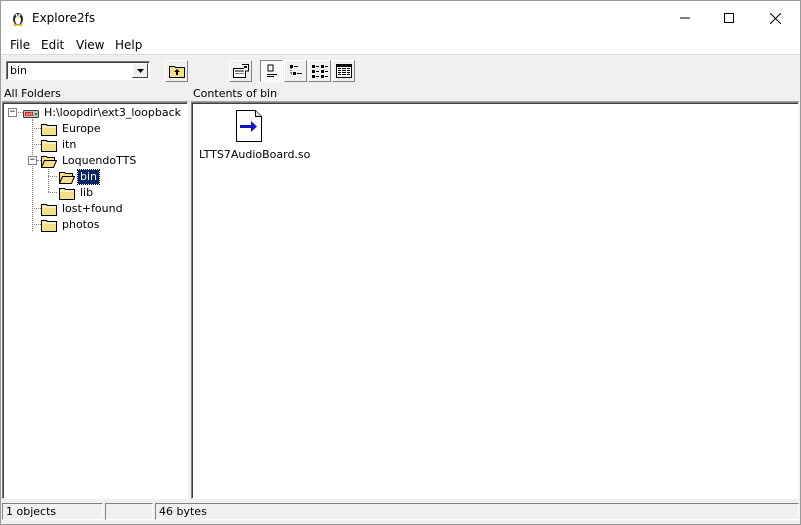 This screenshot has width=801, height=525. I want to click on drive-icon: ext, so click(31, 113).